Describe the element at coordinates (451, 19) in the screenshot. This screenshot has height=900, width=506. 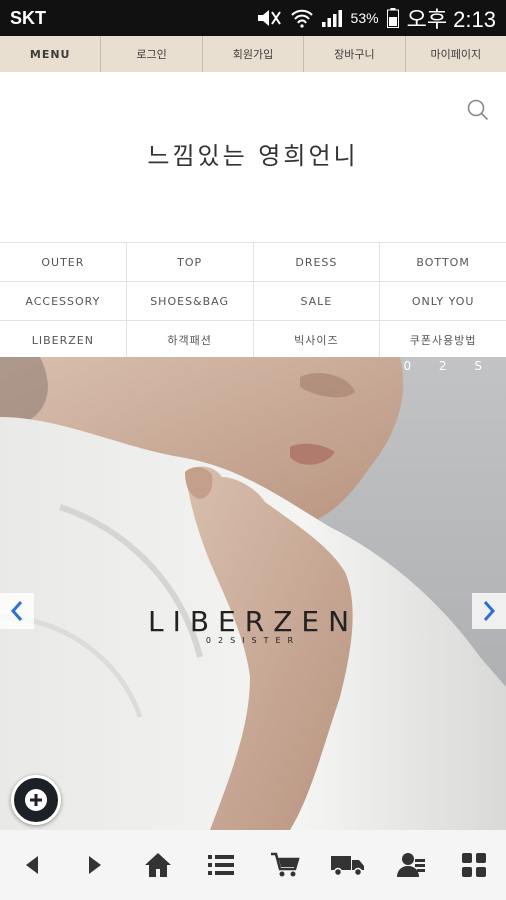
I see `clock: 오후 2:13` at that location.